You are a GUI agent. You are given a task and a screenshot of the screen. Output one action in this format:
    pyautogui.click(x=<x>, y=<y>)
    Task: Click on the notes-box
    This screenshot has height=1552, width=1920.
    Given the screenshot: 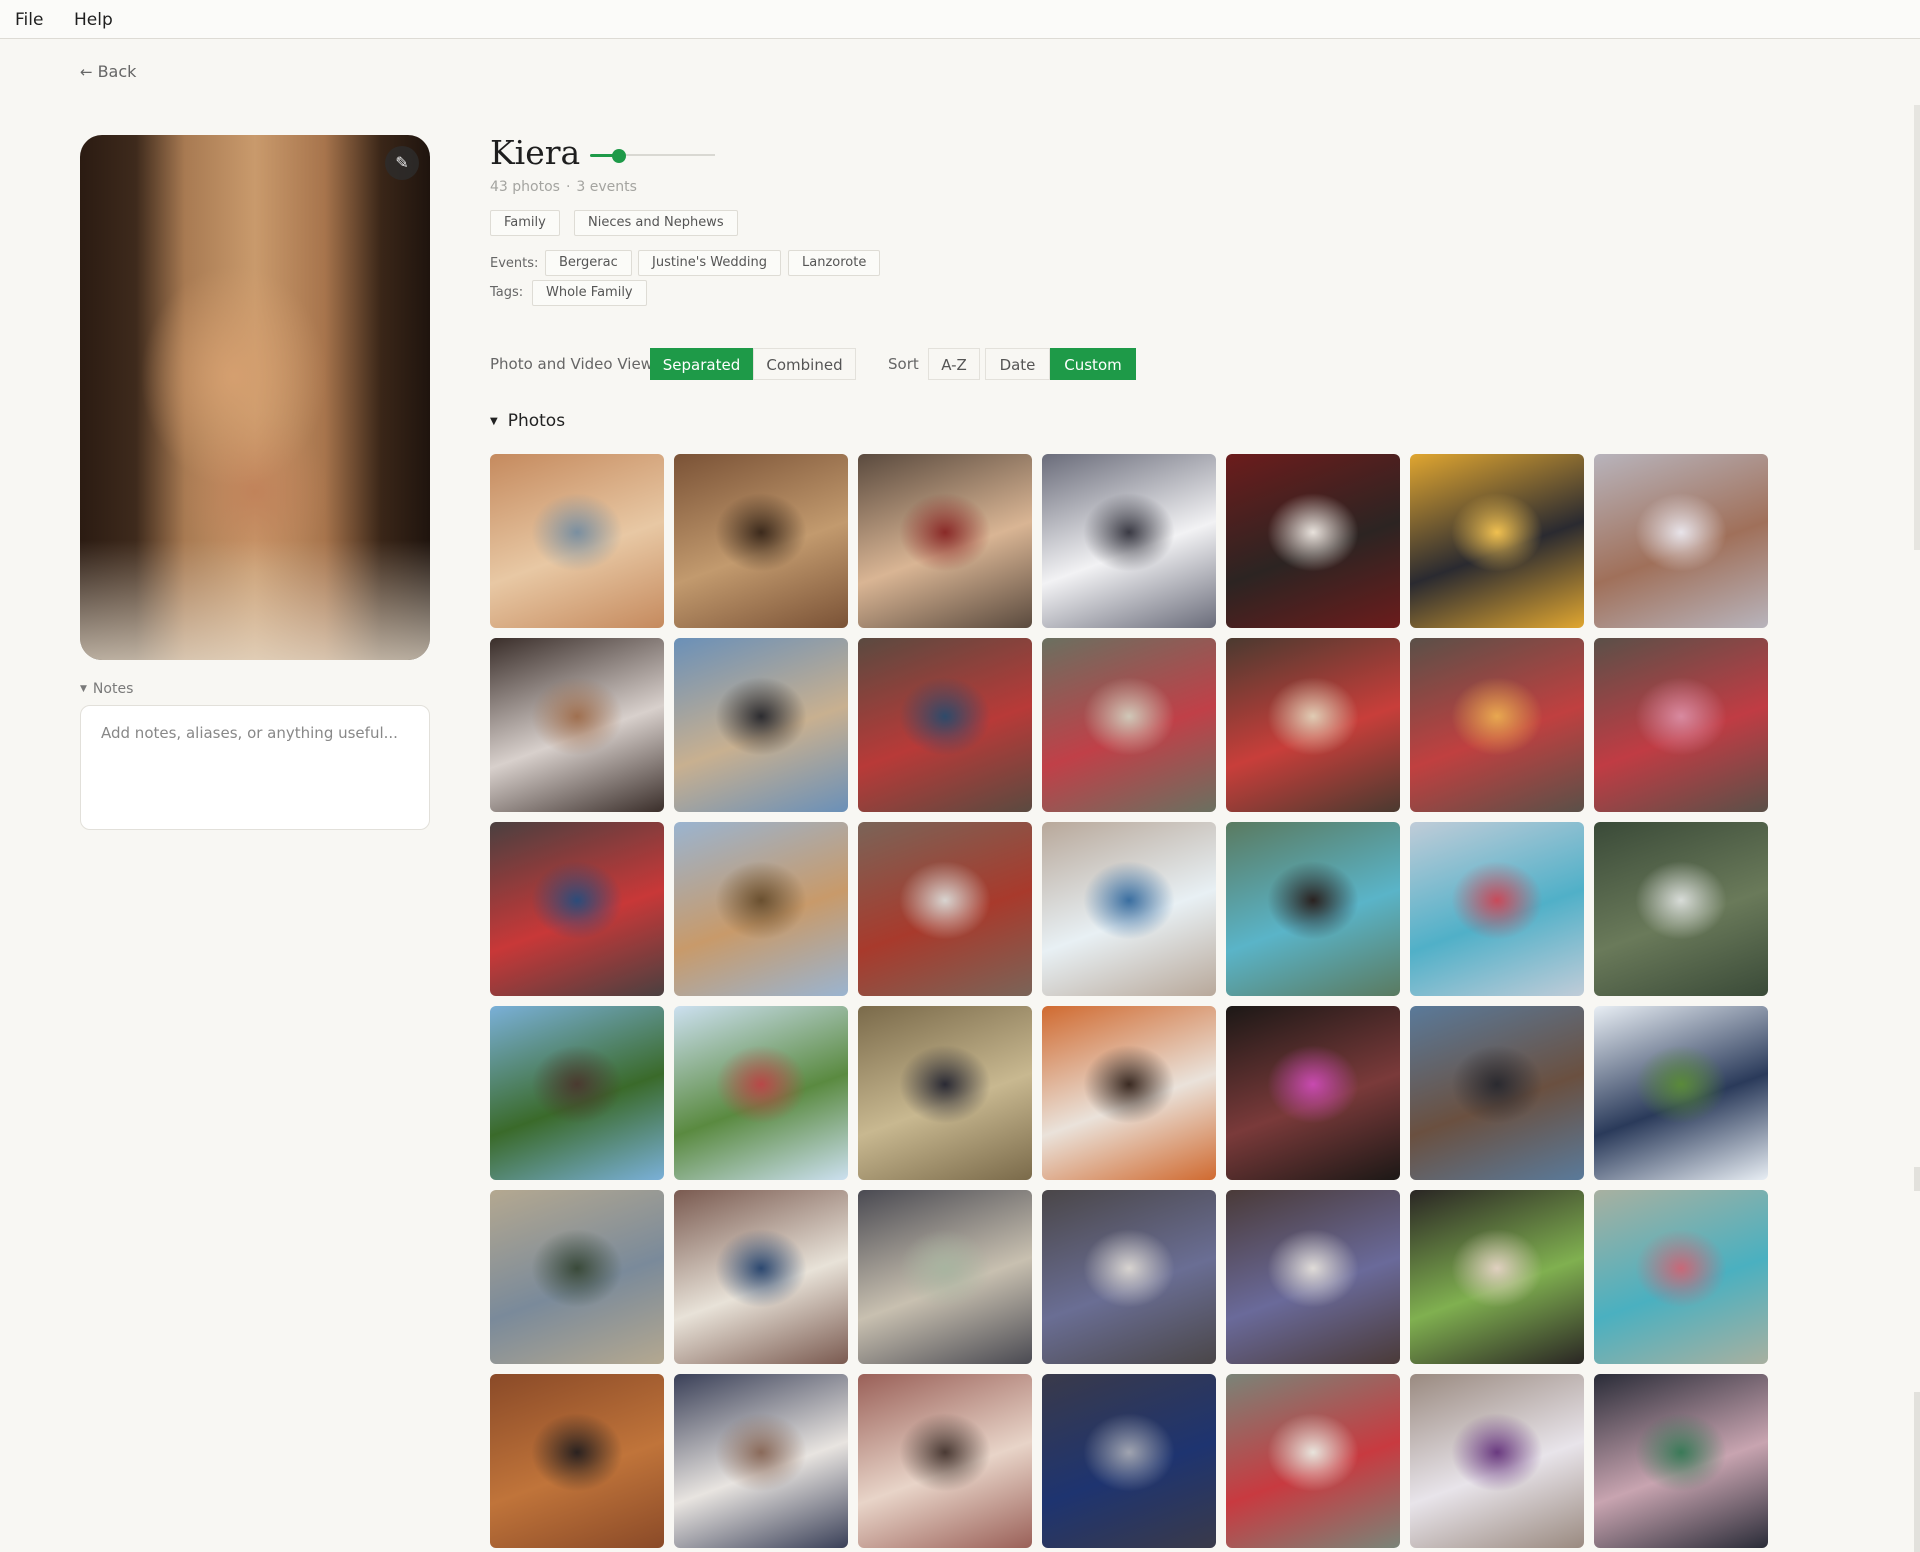 What is the action you would take?
    pyautogui.click(x=255, y=767)
    